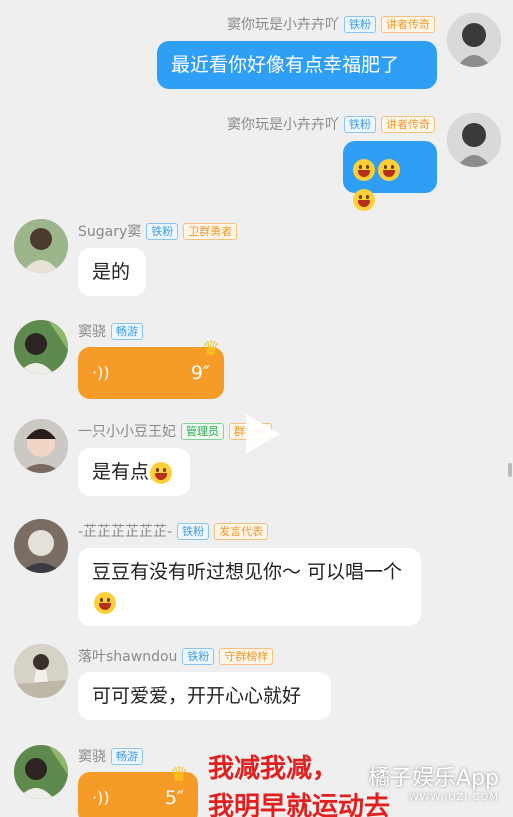  Describe the element at coordinates (125, 532) in the screenshot. I see `sender-name: -芷芷芷芷芷芷-` at that location.